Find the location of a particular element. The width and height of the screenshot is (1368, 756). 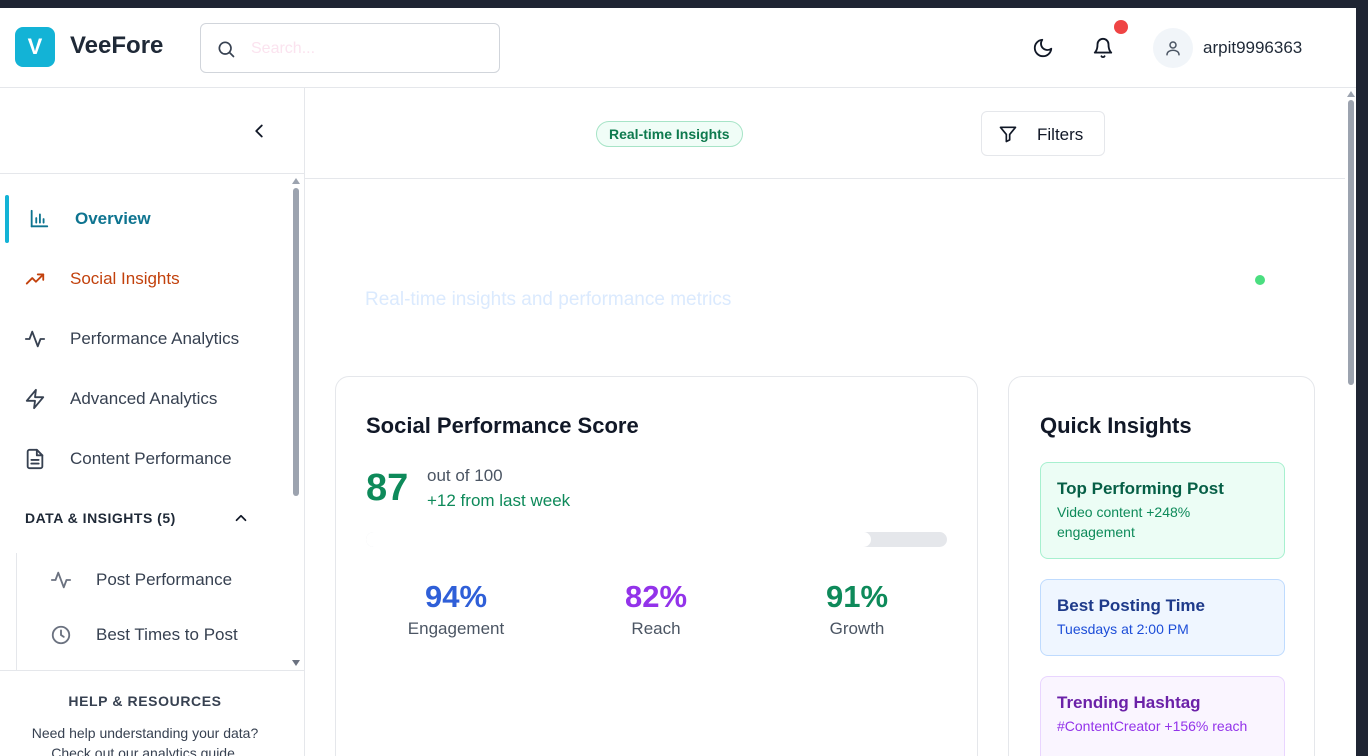

sidebar-item-best-times: Best Times to Post is located at coordinates (145, 635).